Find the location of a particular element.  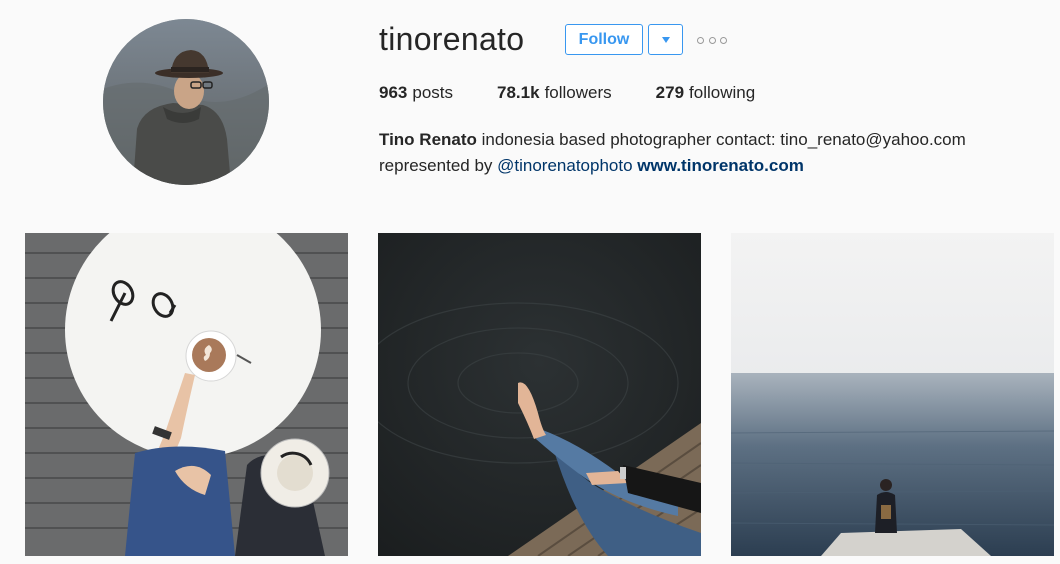

username: tinorenato is located at coordinates (452, 39).